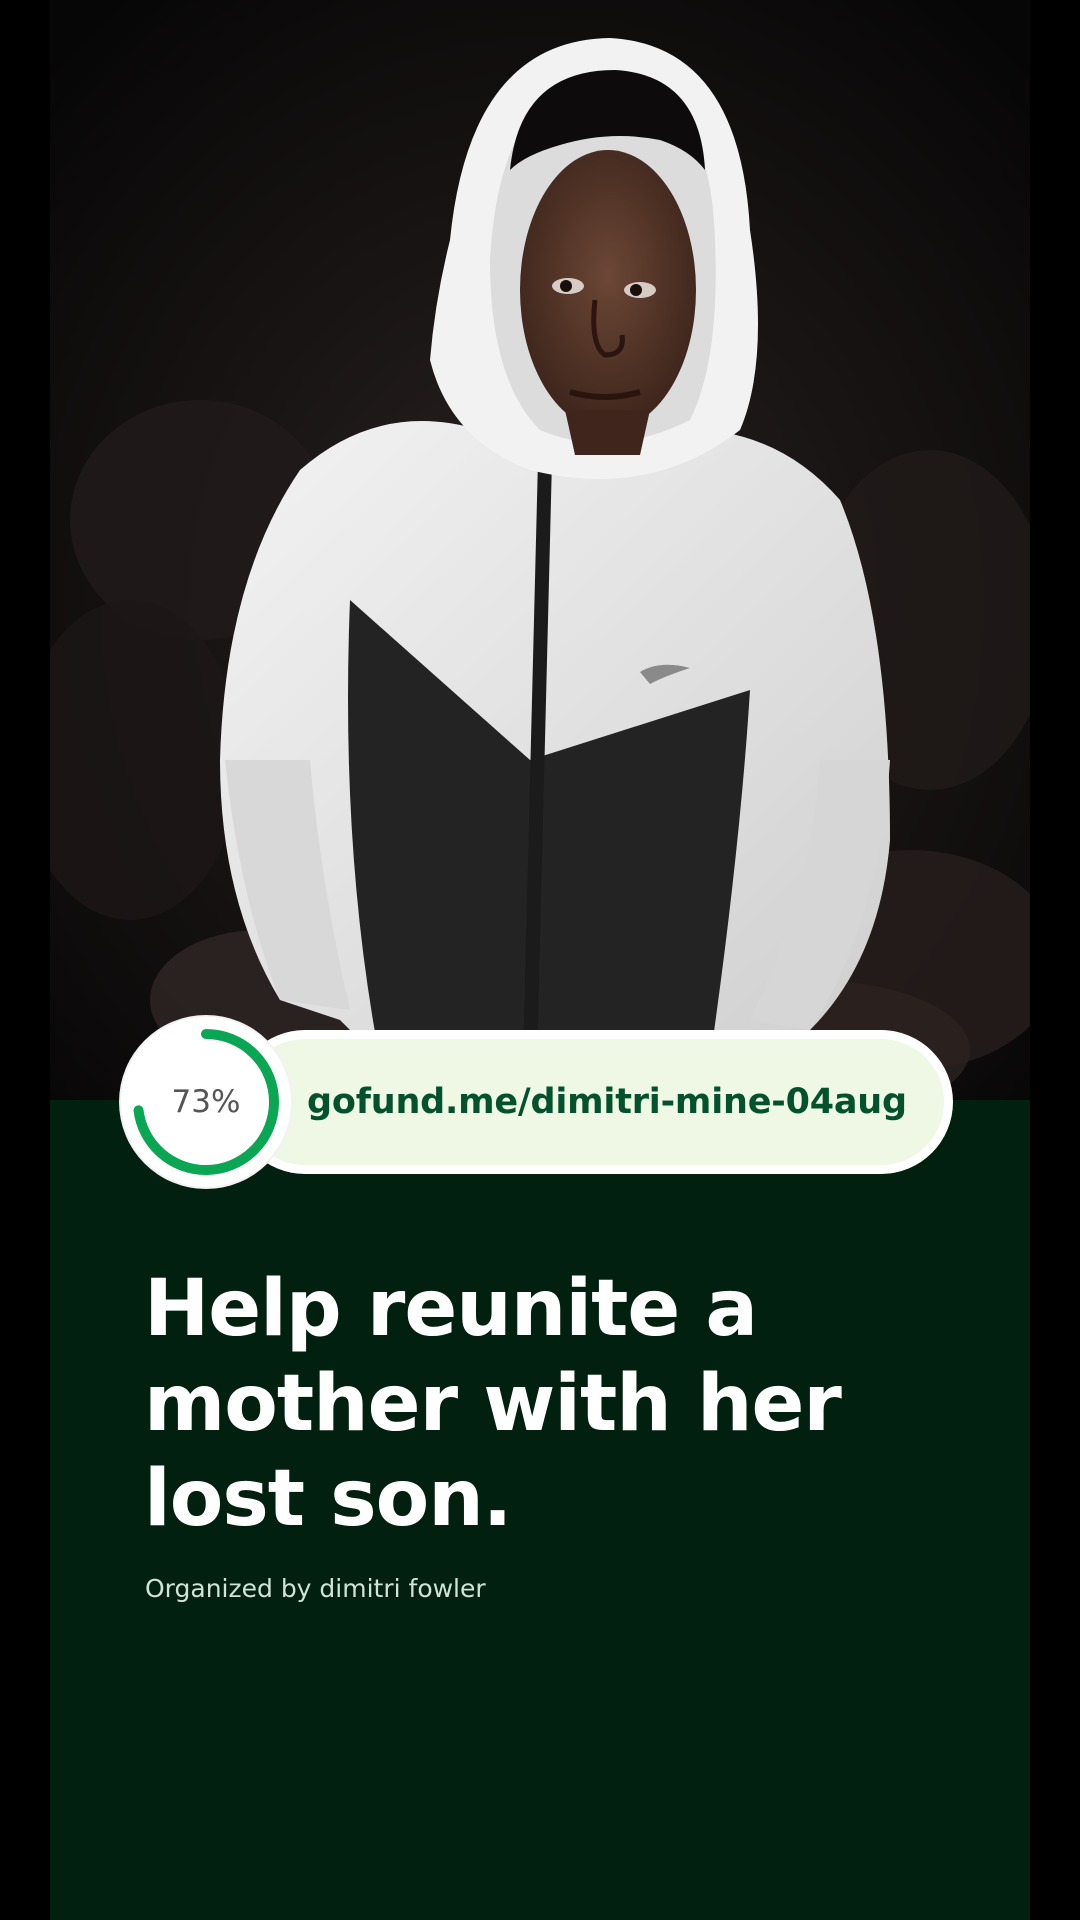 The image size is (1080, 1920). What do you see at coordinates (607, 1102) in the screenshot?
I see `campaign-url: gofund.me/dimitri-mine-04aug` at bounding box center [607, 1102].